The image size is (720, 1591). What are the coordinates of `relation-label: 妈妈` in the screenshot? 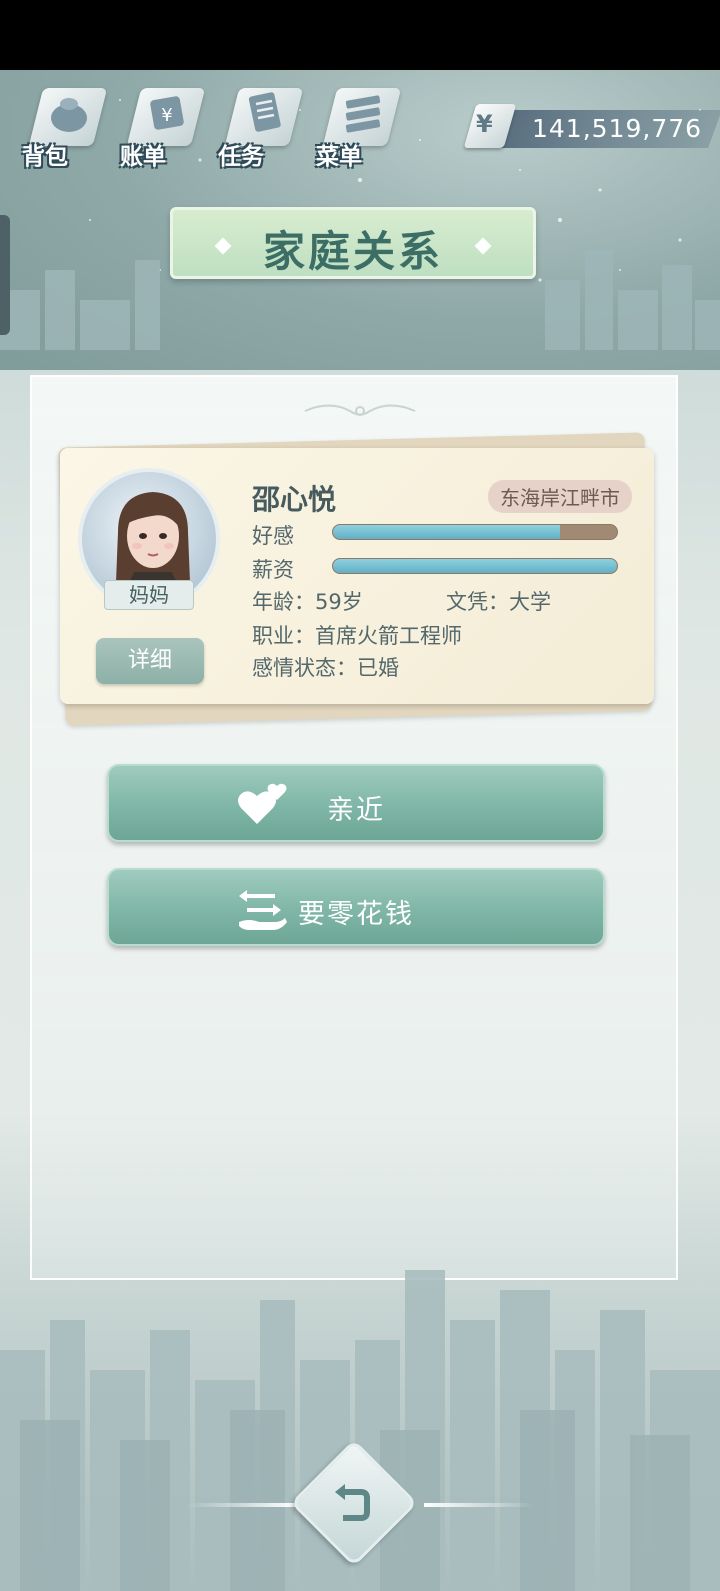 It's located at (149, 595).